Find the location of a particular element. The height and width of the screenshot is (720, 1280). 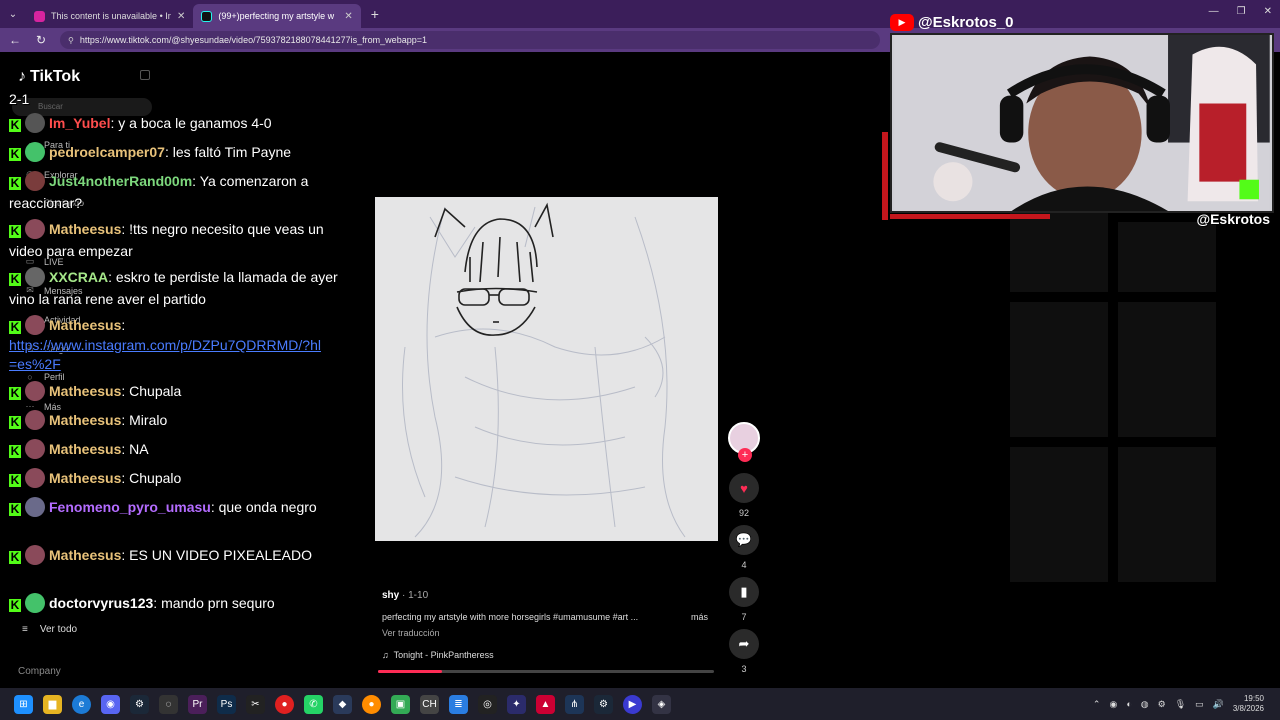

save-button: ▮ is located at coordinates (744, 592).